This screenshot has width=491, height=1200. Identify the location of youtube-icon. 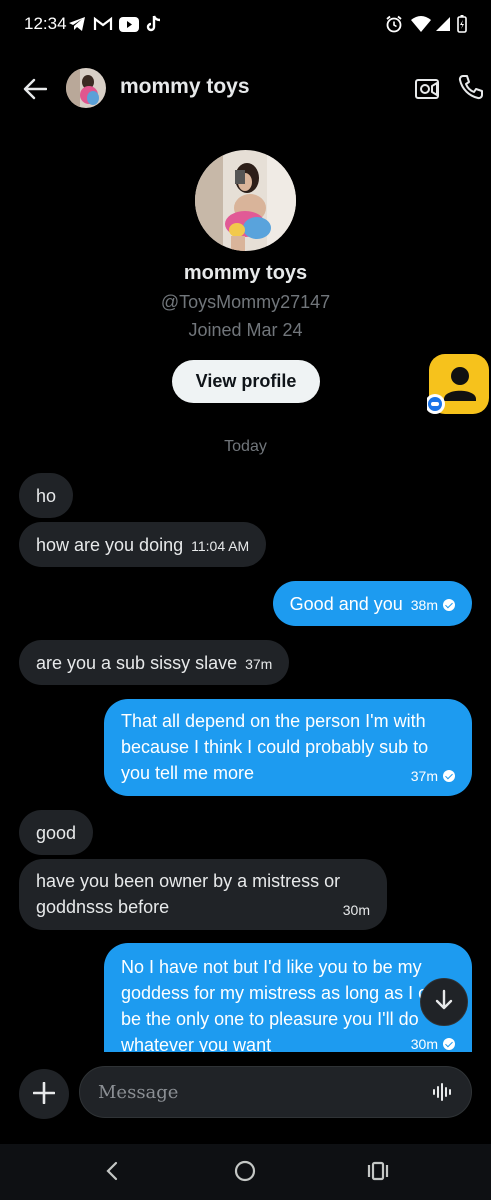
(129, 24).